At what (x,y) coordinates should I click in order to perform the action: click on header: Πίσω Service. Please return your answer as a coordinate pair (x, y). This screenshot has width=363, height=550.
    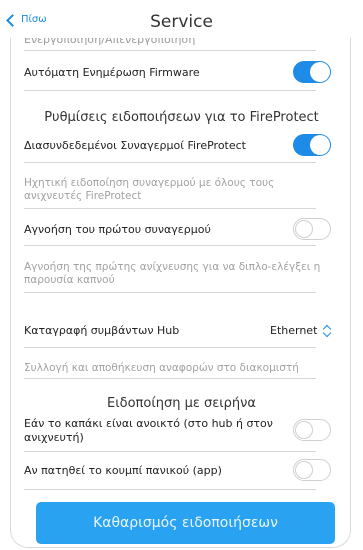
    Looking at the image, I should click on (181, 19).